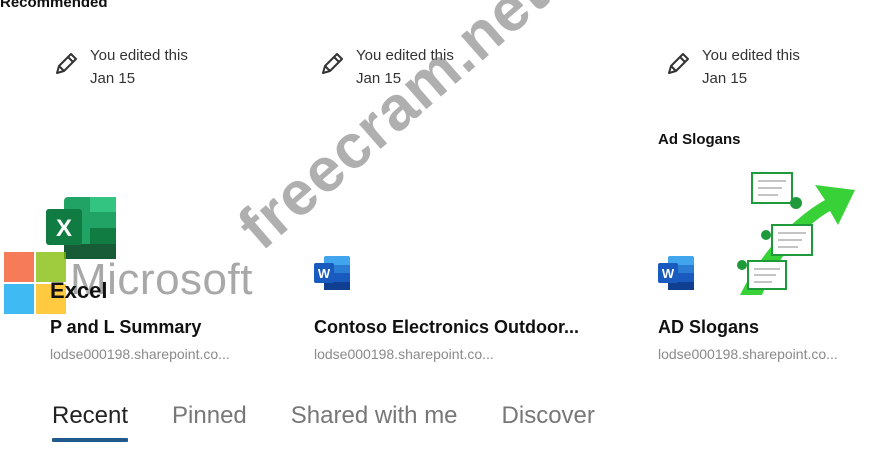  What do you see at coordinates (54, 5) in the screenshot?
I see `section-title: Recommended` at bounding box center [54, 5].